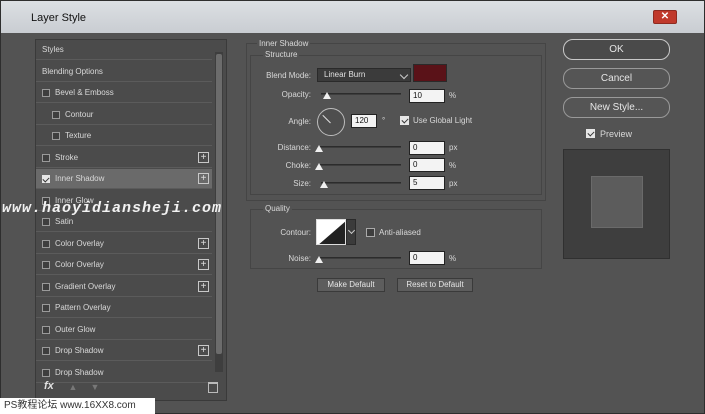 This screenshot has width=705, height=414. I want to click on style-item-stroke: Stroke +, so click(124, 158).